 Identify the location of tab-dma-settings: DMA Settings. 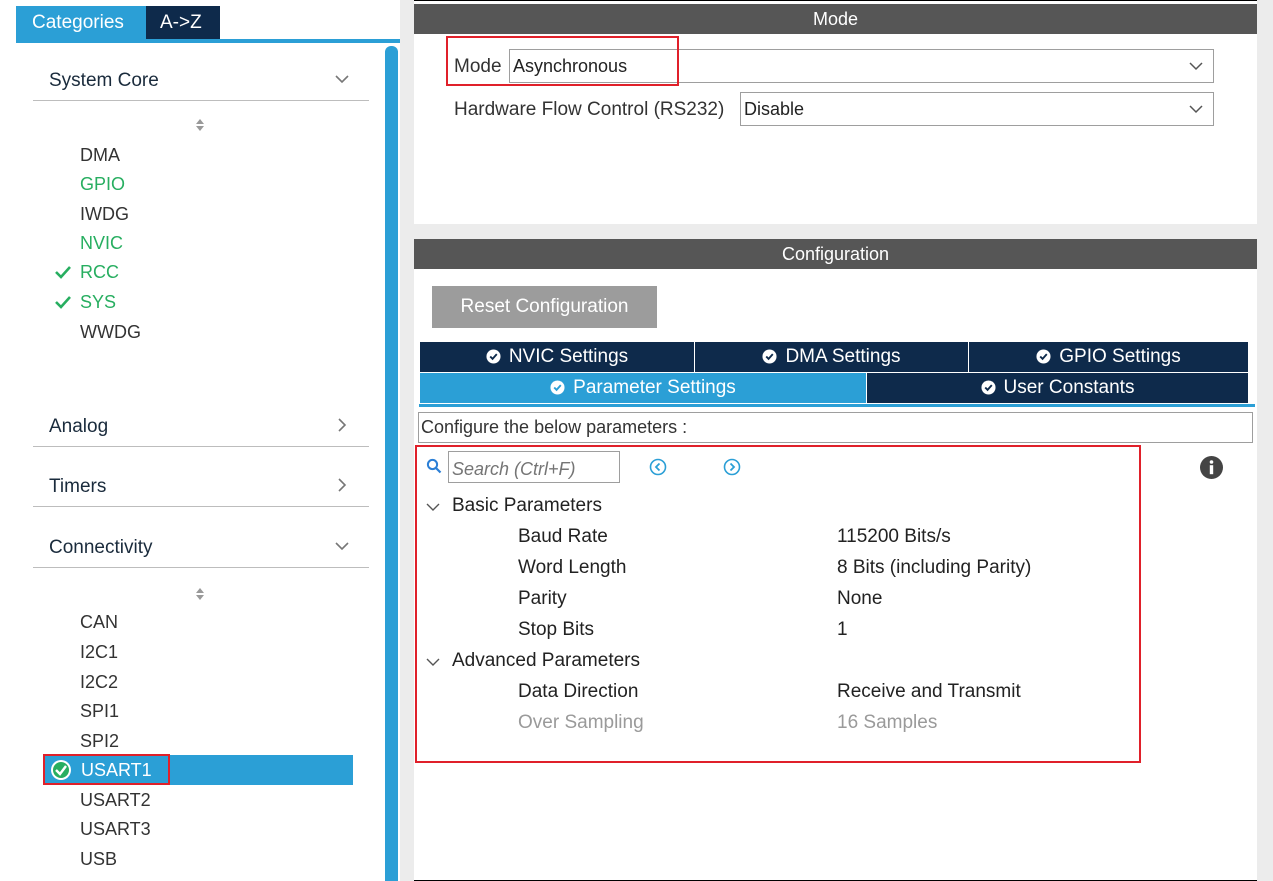
(831, 357).